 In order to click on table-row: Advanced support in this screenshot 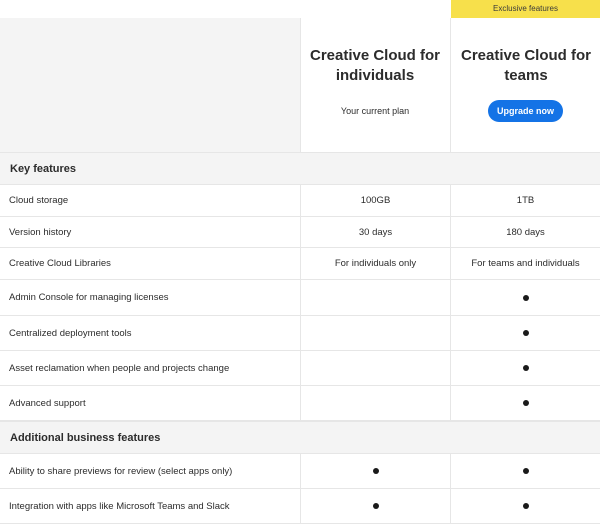, I will do `click(300, 403)`.